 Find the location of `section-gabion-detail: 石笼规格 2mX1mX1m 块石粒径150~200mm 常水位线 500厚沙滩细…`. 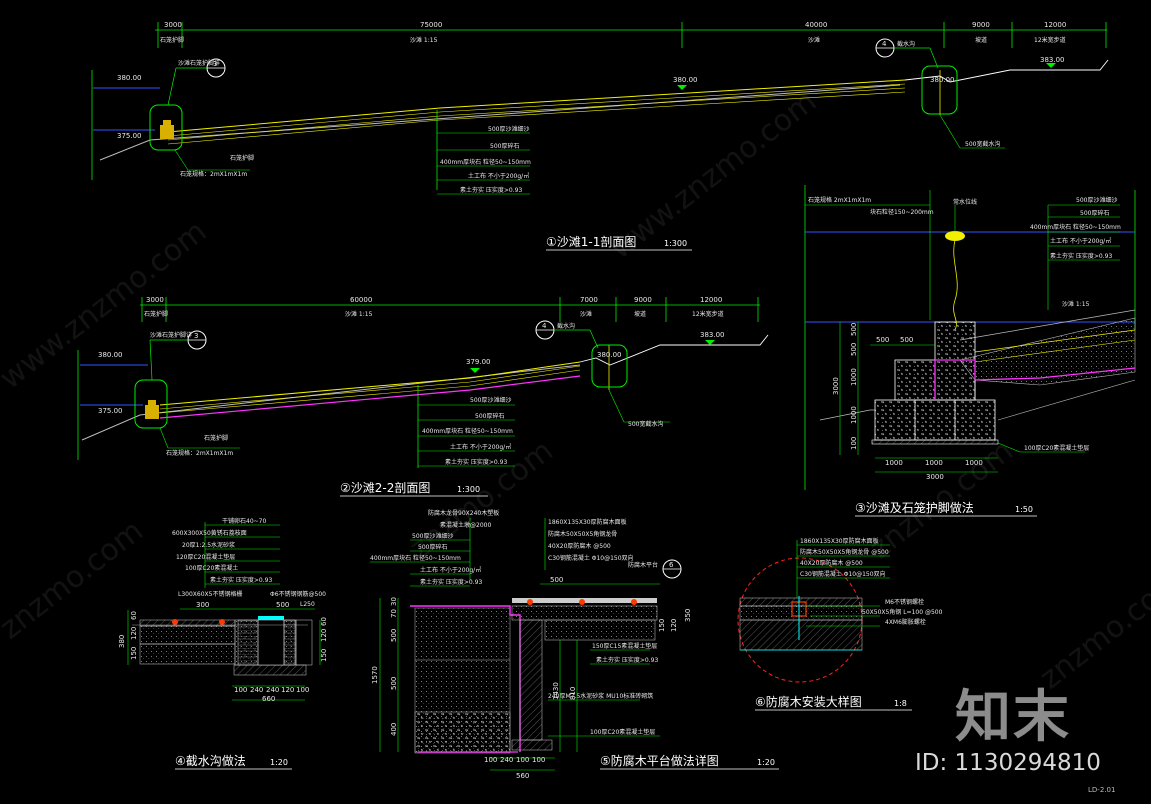

section-gabion-detail: 石笼规格 2mX1mX1m 块石粒径150~200mm 常水位线 500厚沙滩细… is located at coordinates (970, 351).